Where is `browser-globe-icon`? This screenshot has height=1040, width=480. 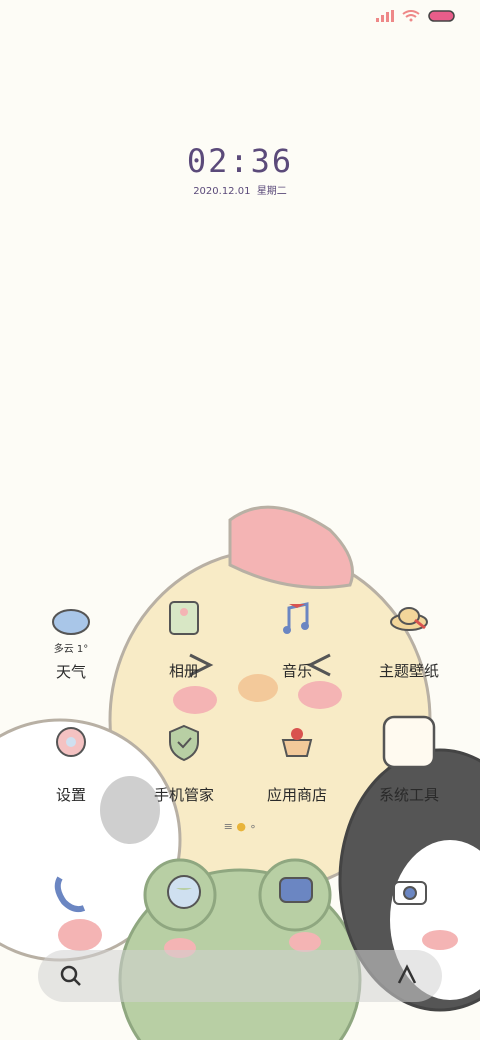 browser-globe-icon is located at coordinates (184, 892).